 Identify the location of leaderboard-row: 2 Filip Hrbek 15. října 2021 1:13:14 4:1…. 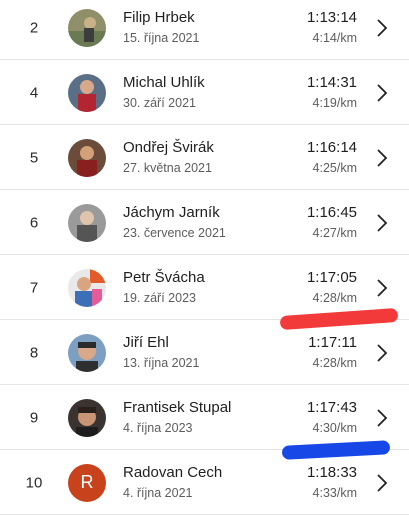
(204, 30).